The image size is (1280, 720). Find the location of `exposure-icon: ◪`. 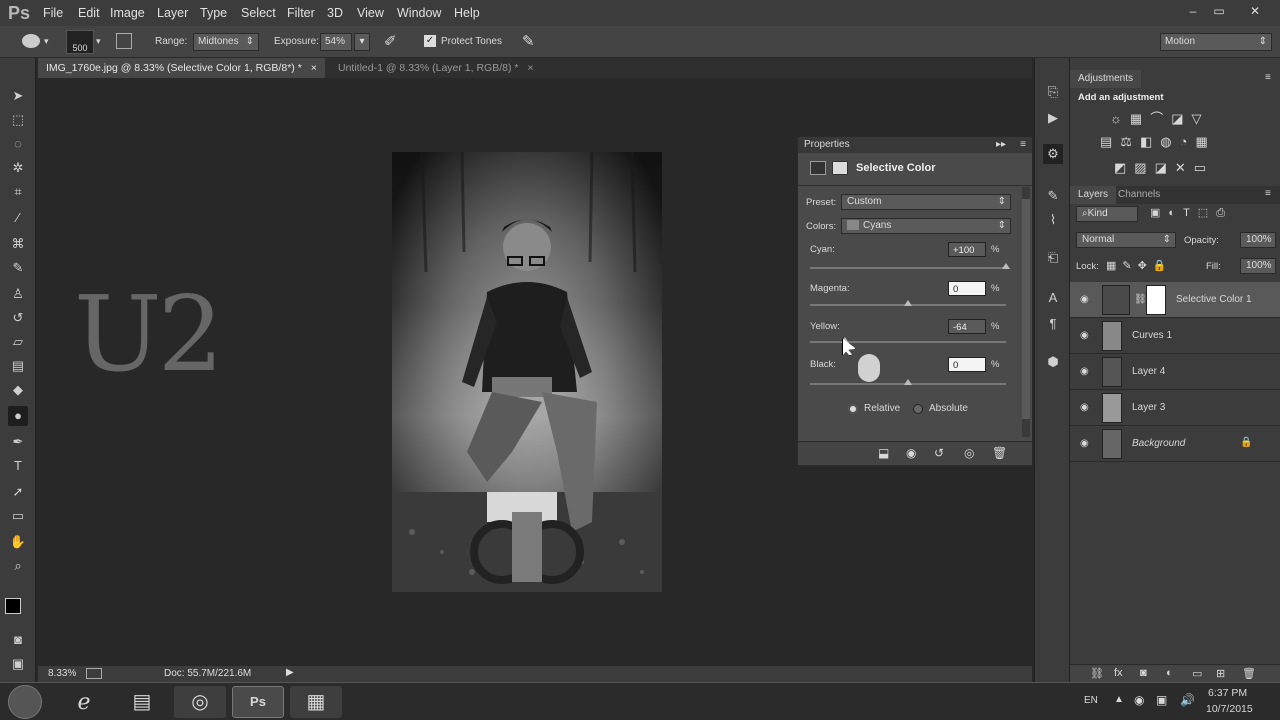

exposure-icon: ◪ is located at coordinates (1181, 118).